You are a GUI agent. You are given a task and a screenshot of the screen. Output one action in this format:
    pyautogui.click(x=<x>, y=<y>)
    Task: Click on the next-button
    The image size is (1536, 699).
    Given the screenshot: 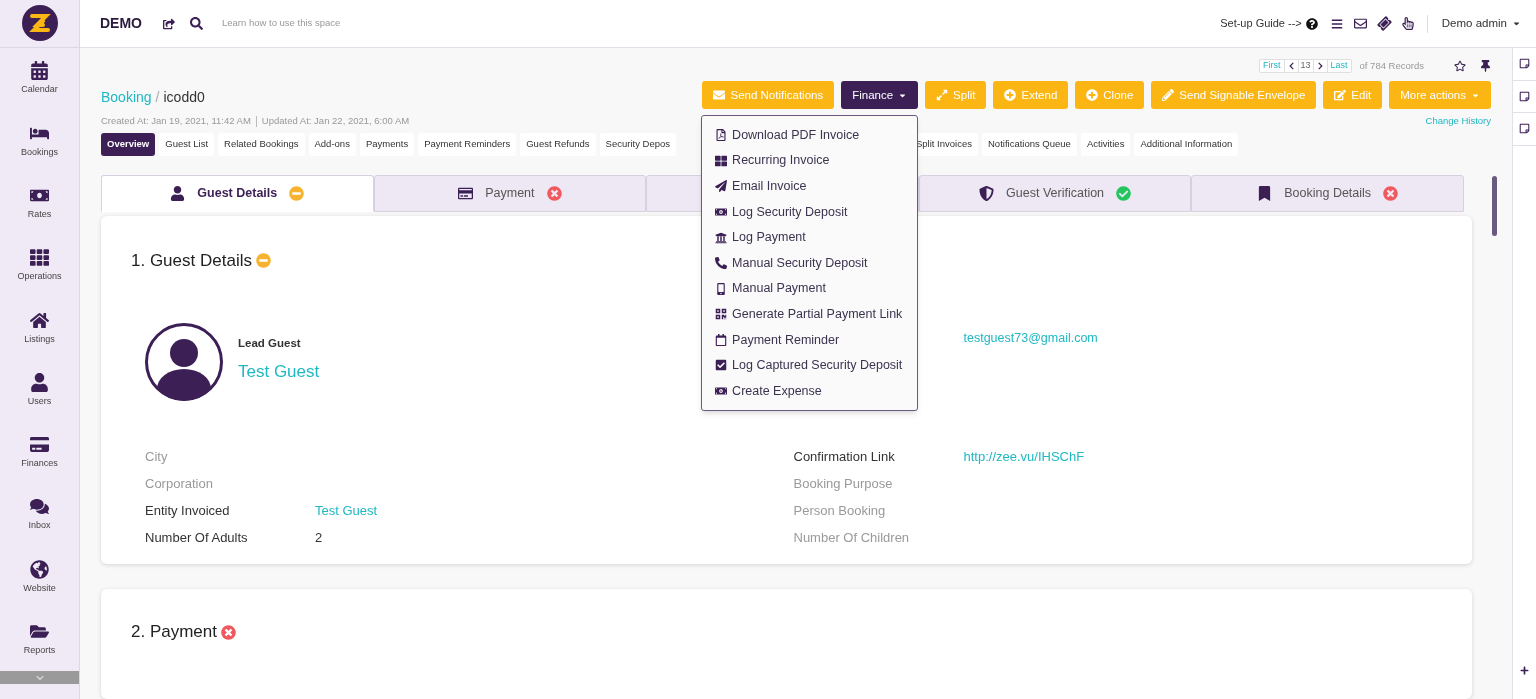 What is the action you would take?
    pyautogui.click(x=1320, y=65)
    